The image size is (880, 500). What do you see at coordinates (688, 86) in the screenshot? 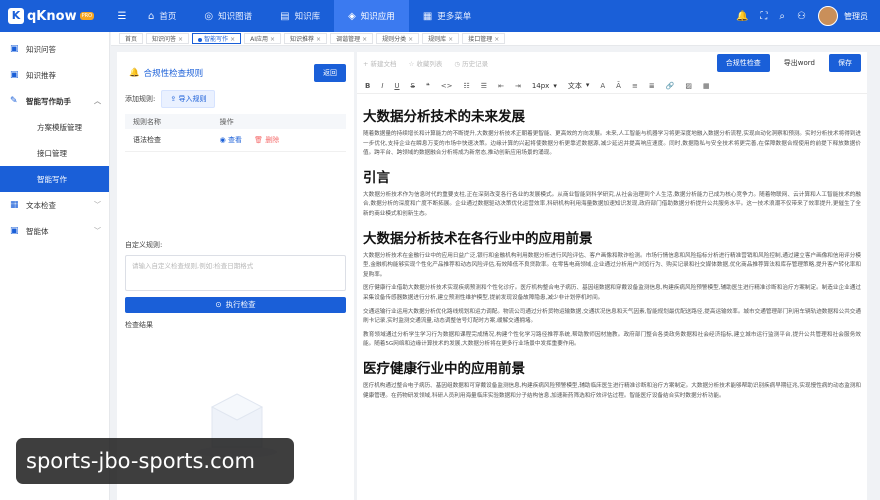
I see `image-icon: ▨` at bounding box center [688, 86].